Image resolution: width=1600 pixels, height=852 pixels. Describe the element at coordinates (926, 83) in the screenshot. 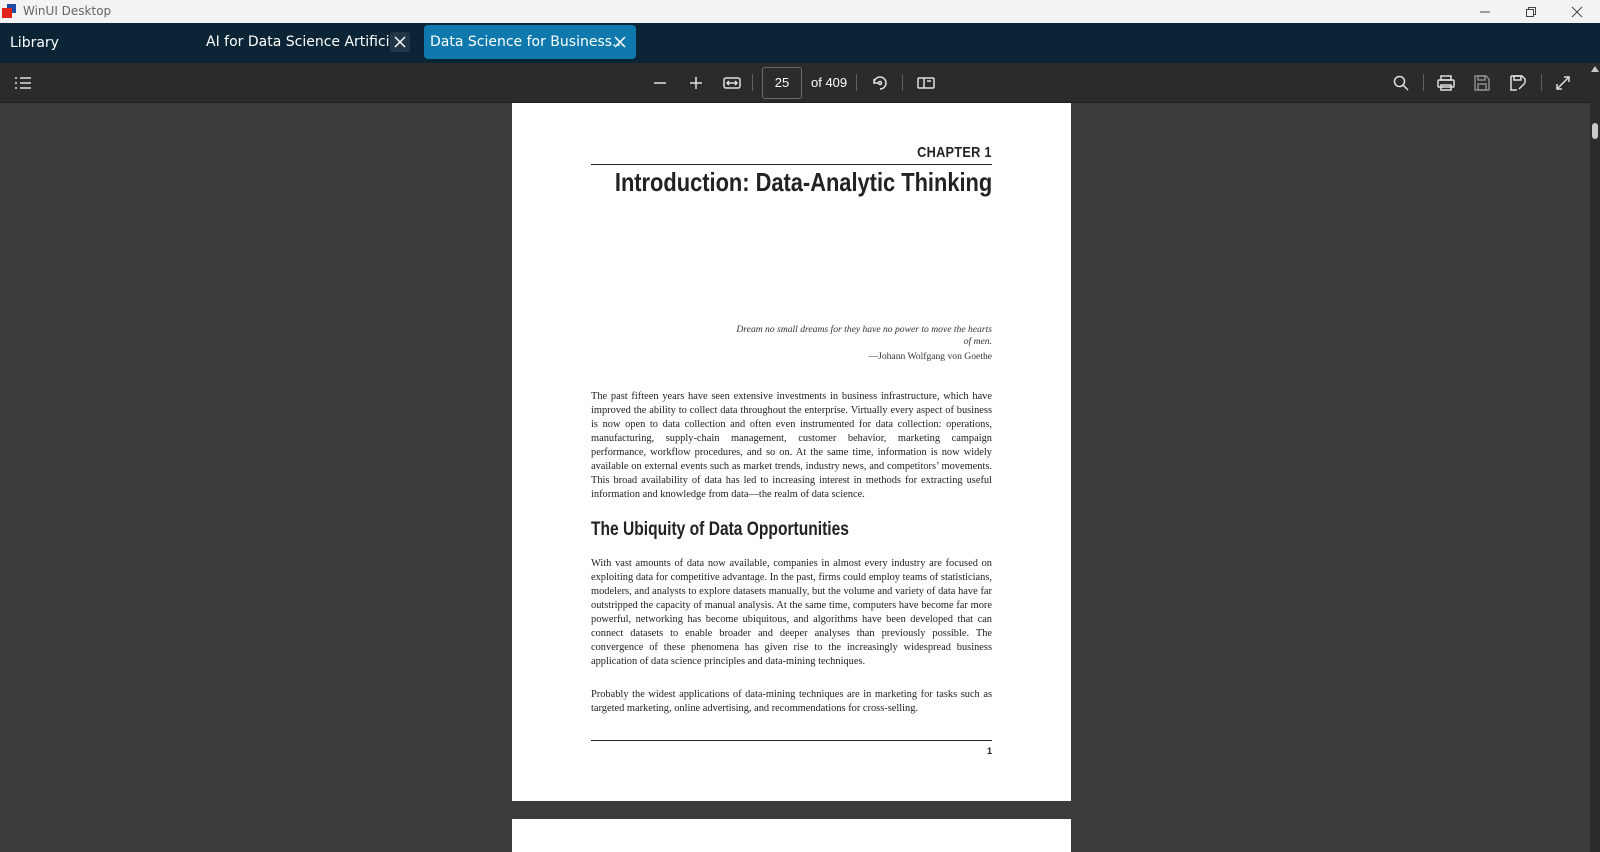

I see `page-layout-icon` at that location.